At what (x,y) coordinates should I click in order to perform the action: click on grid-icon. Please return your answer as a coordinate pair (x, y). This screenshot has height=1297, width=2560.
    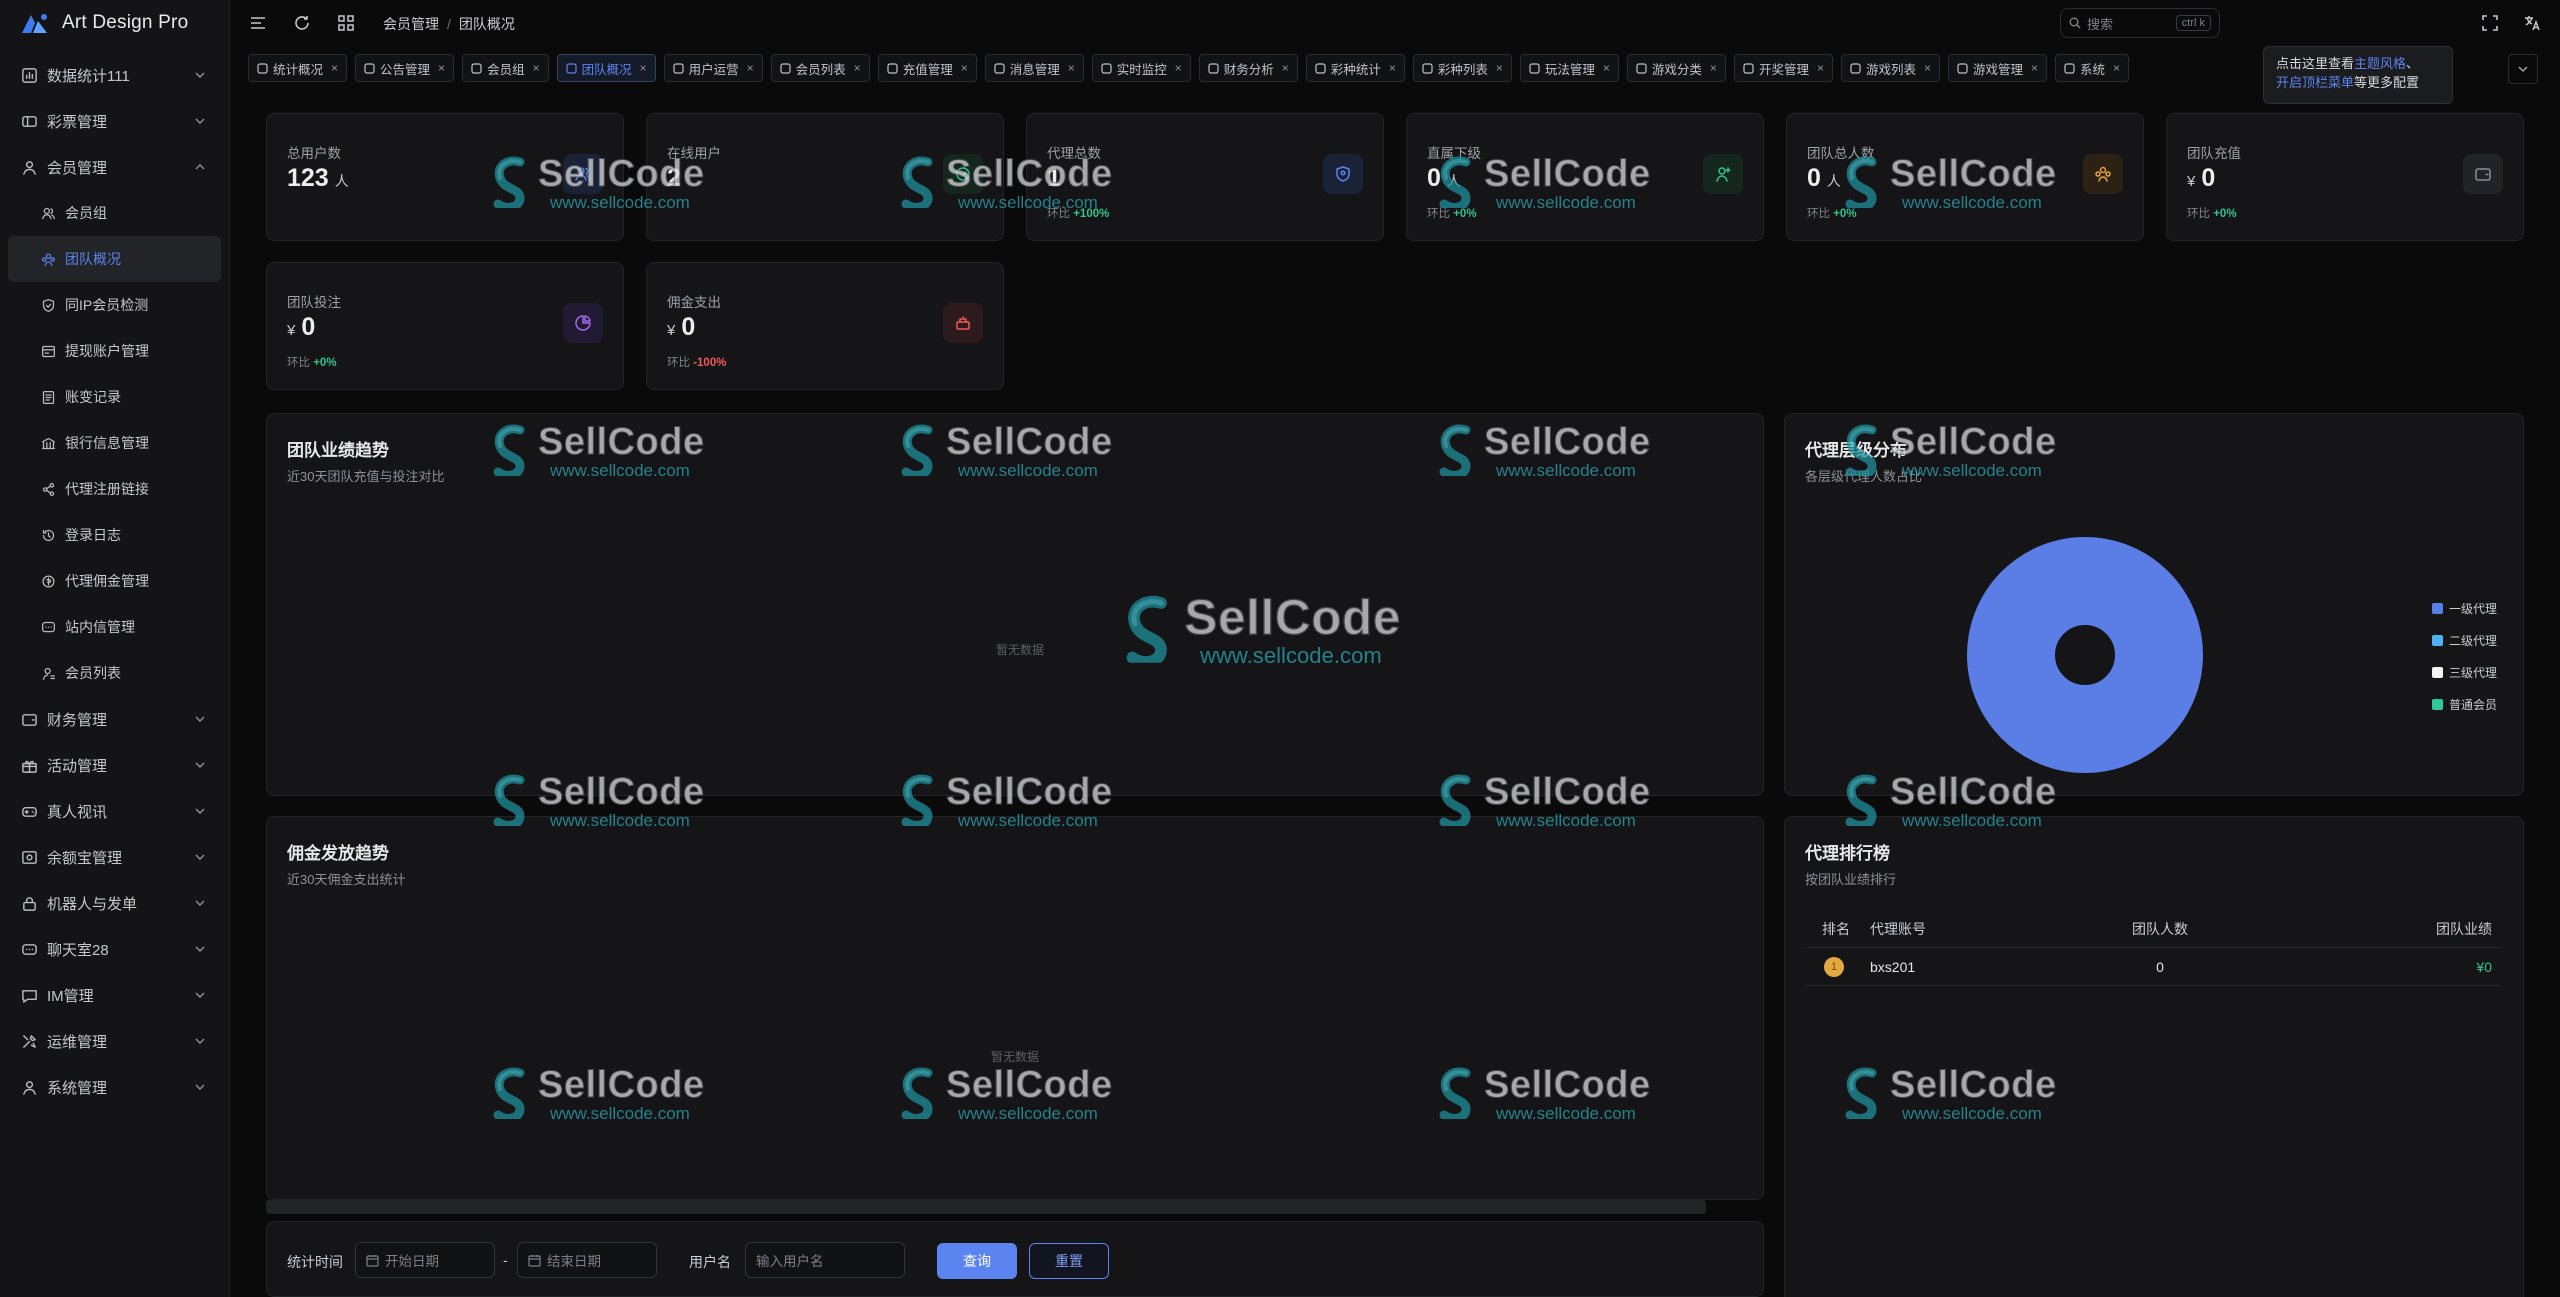
    Looking at the image, I should click on (346, 23).